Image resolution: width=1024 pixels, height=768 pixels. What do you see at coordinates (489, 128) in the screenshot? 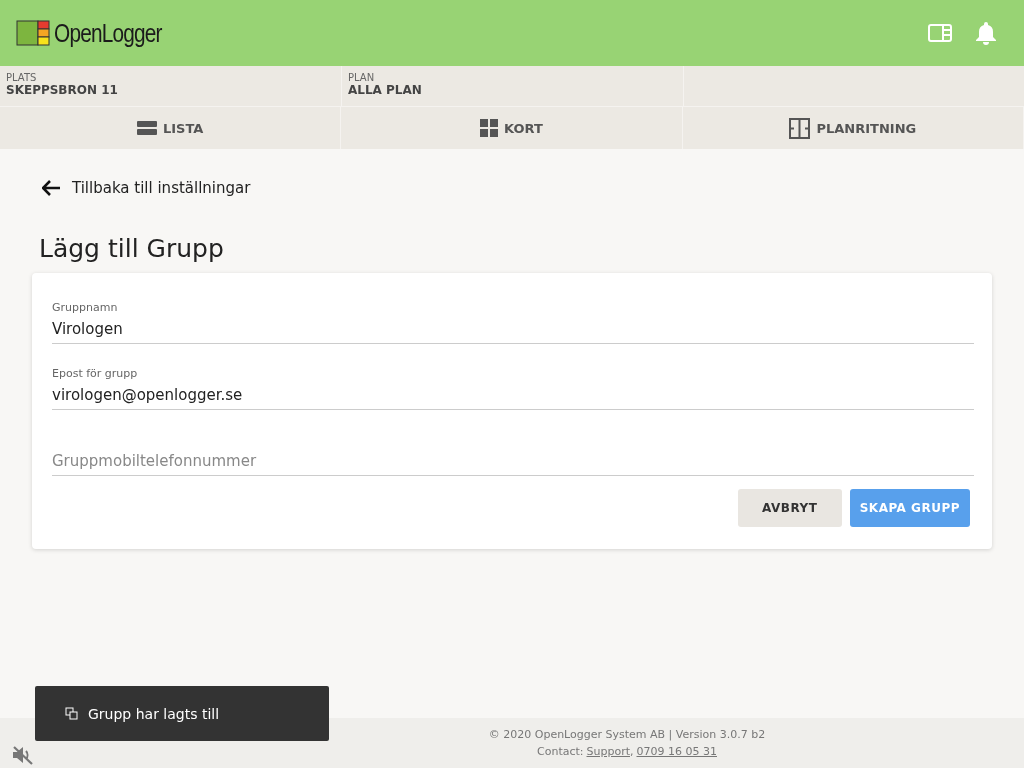
I see `grid-icon` at bounding box center [489, 128].